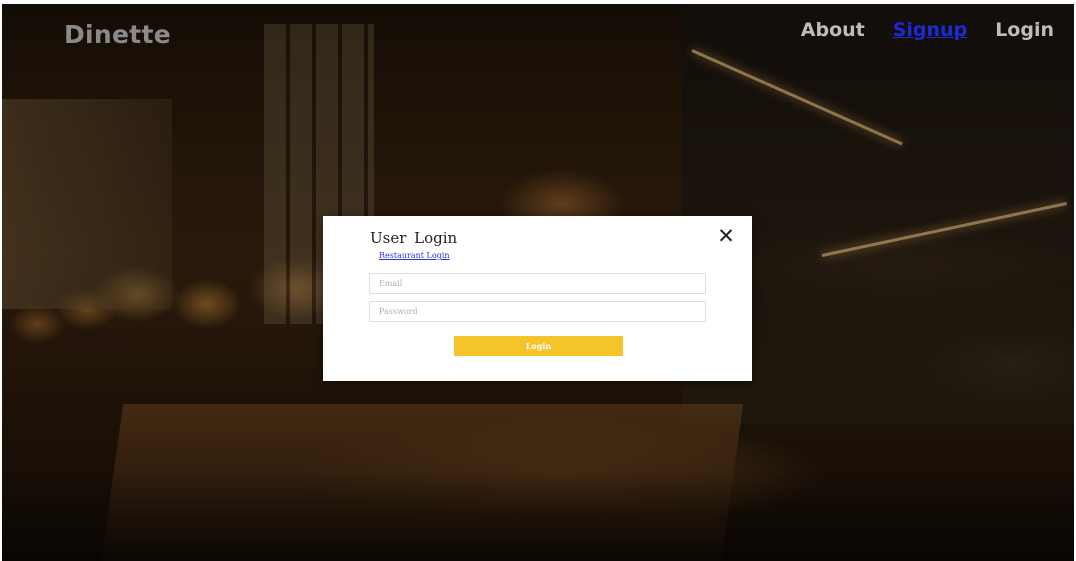 This screenshot has height=561, width=1076. What do you see at coordinates (538, 346) in the screenshot?
I see `login-button: Login` at bounding box center [538, 346].